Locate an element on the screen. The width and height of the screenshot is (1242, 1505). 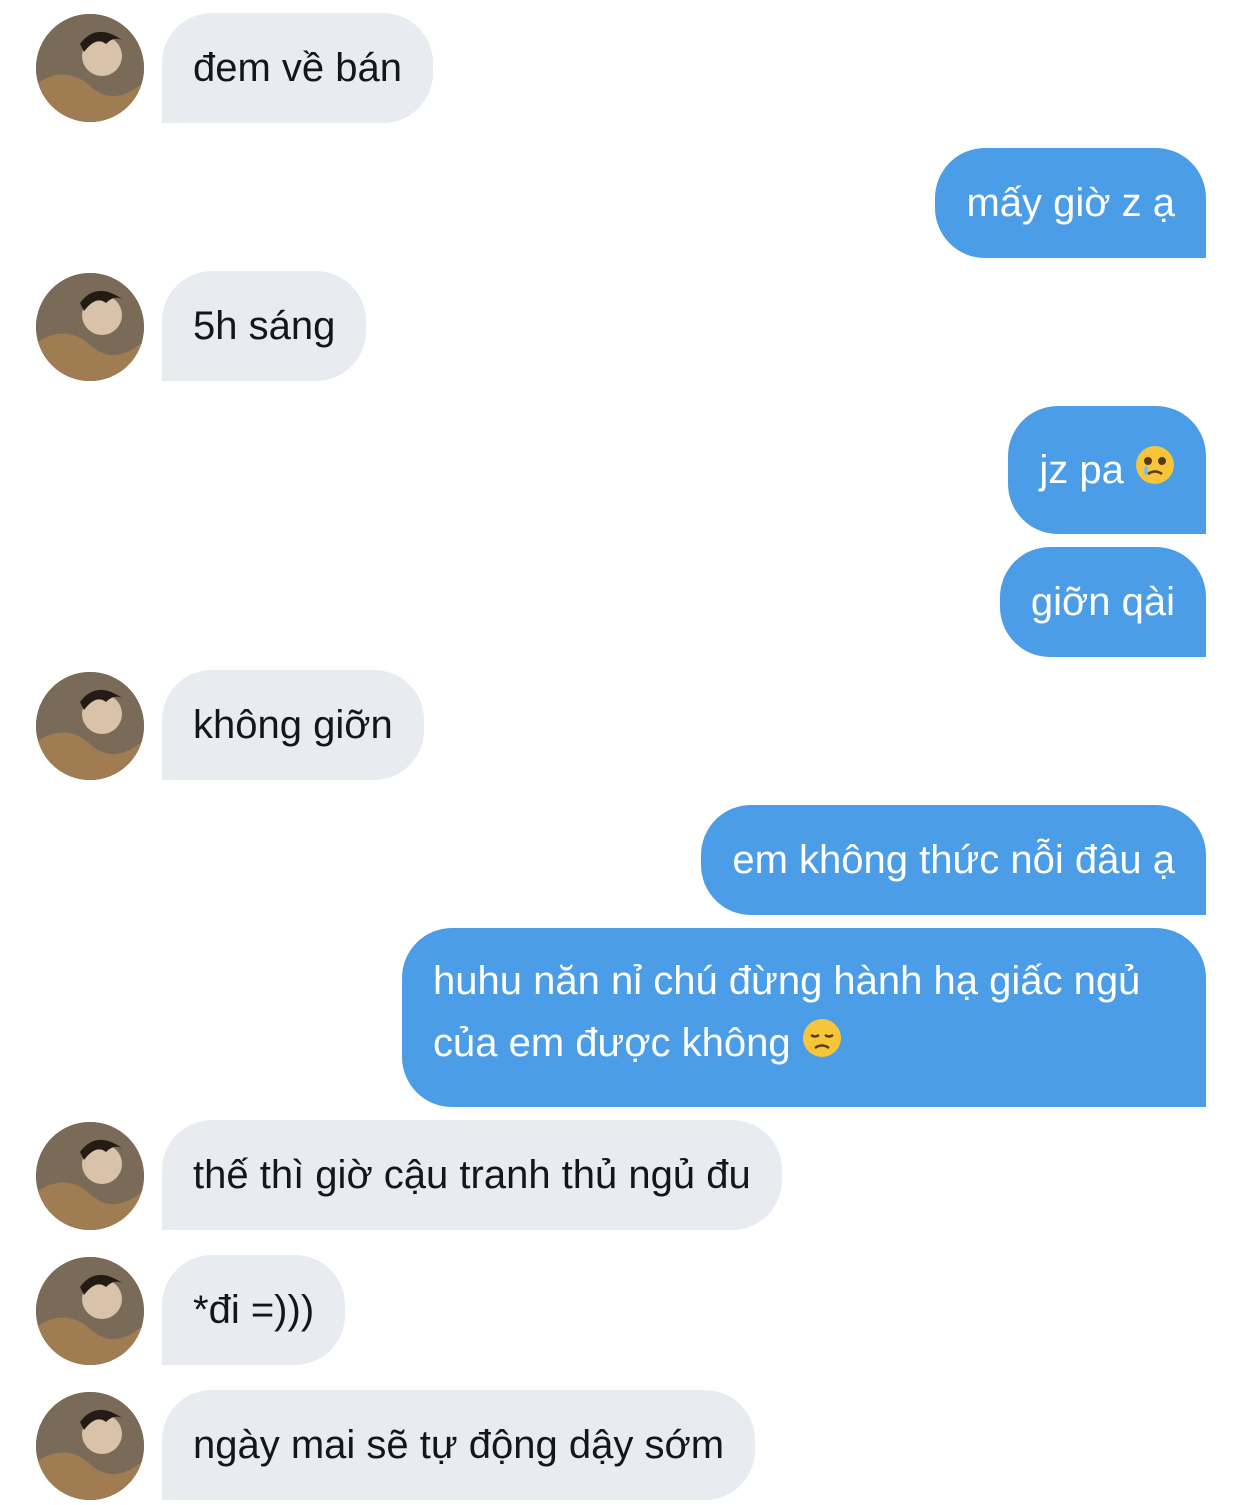
message-text: jz pa is located at coordinates (1081, 470).